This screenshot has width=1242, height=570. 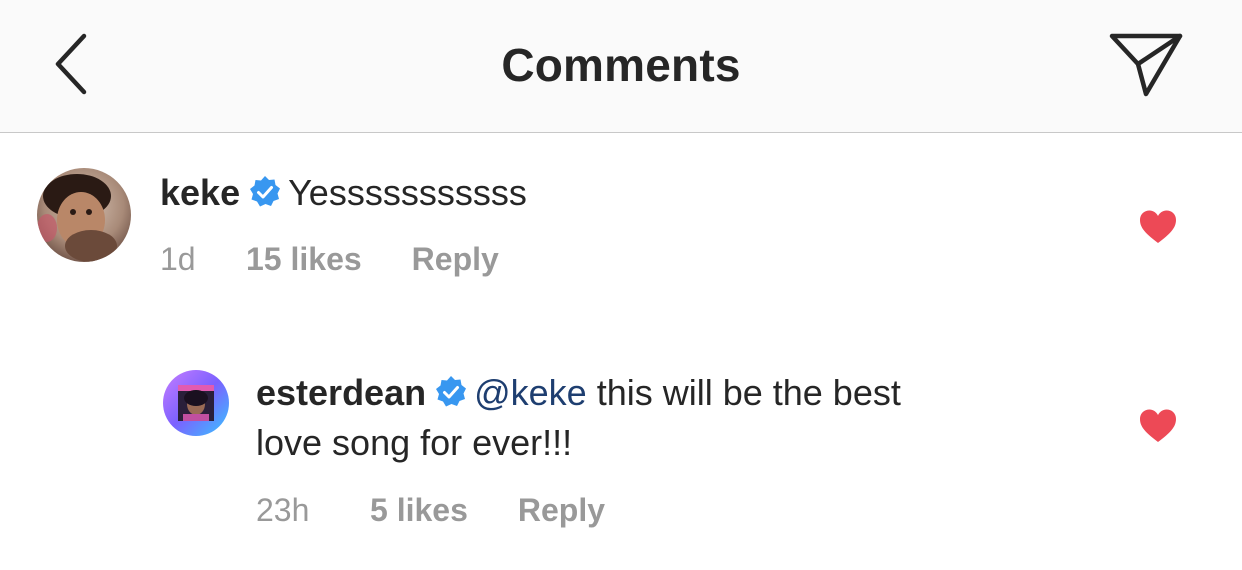 I want to click on comment-meta: 1d 15 likes Reply, so click(x=329, y=259).